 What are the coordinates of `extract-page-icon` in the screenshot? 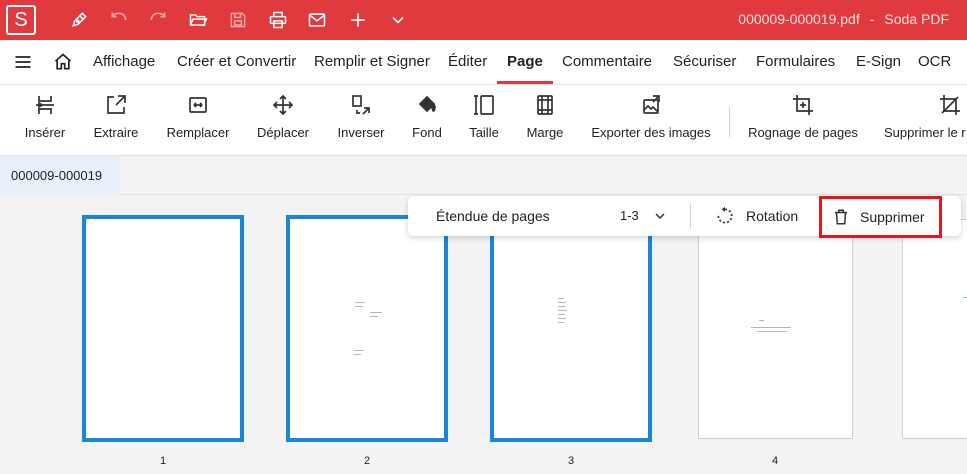 It's located at (116, 105).